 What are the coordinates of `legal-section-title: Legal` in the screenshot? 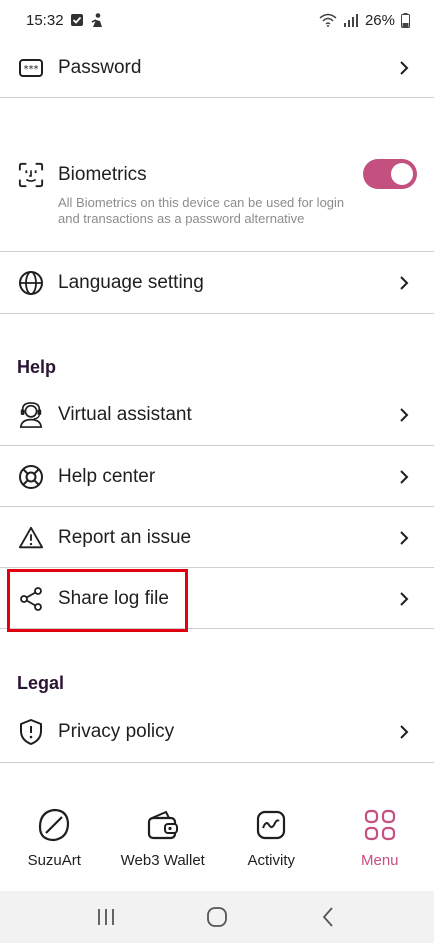 It's located at (41, 683).